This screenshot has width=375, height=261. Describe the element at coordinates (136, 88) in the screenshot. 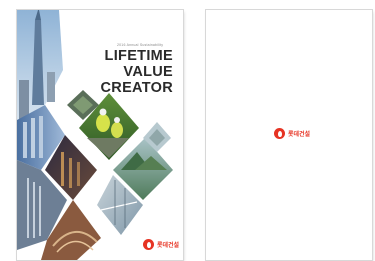

I see `cover-title-line-3: CREATOR` at that location.